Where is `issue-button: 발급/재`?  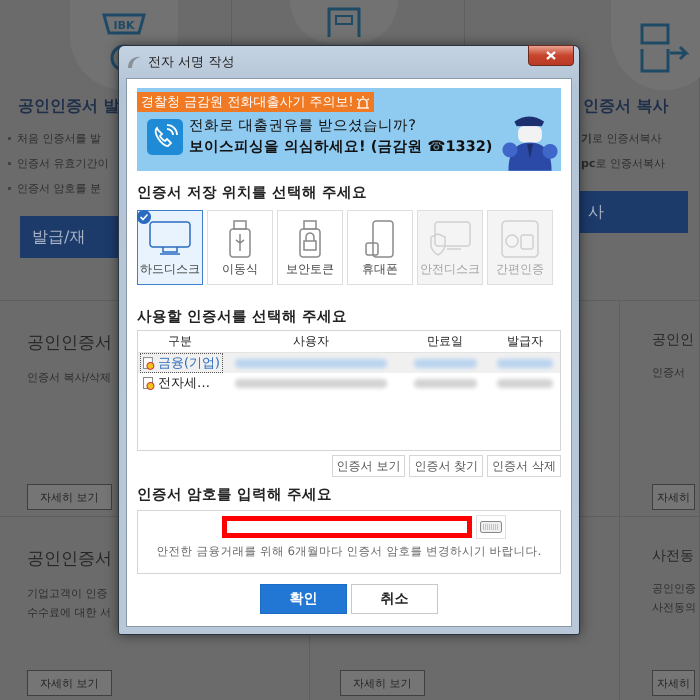
issue-button: 발급/재 is located at coordinates (69, 237).